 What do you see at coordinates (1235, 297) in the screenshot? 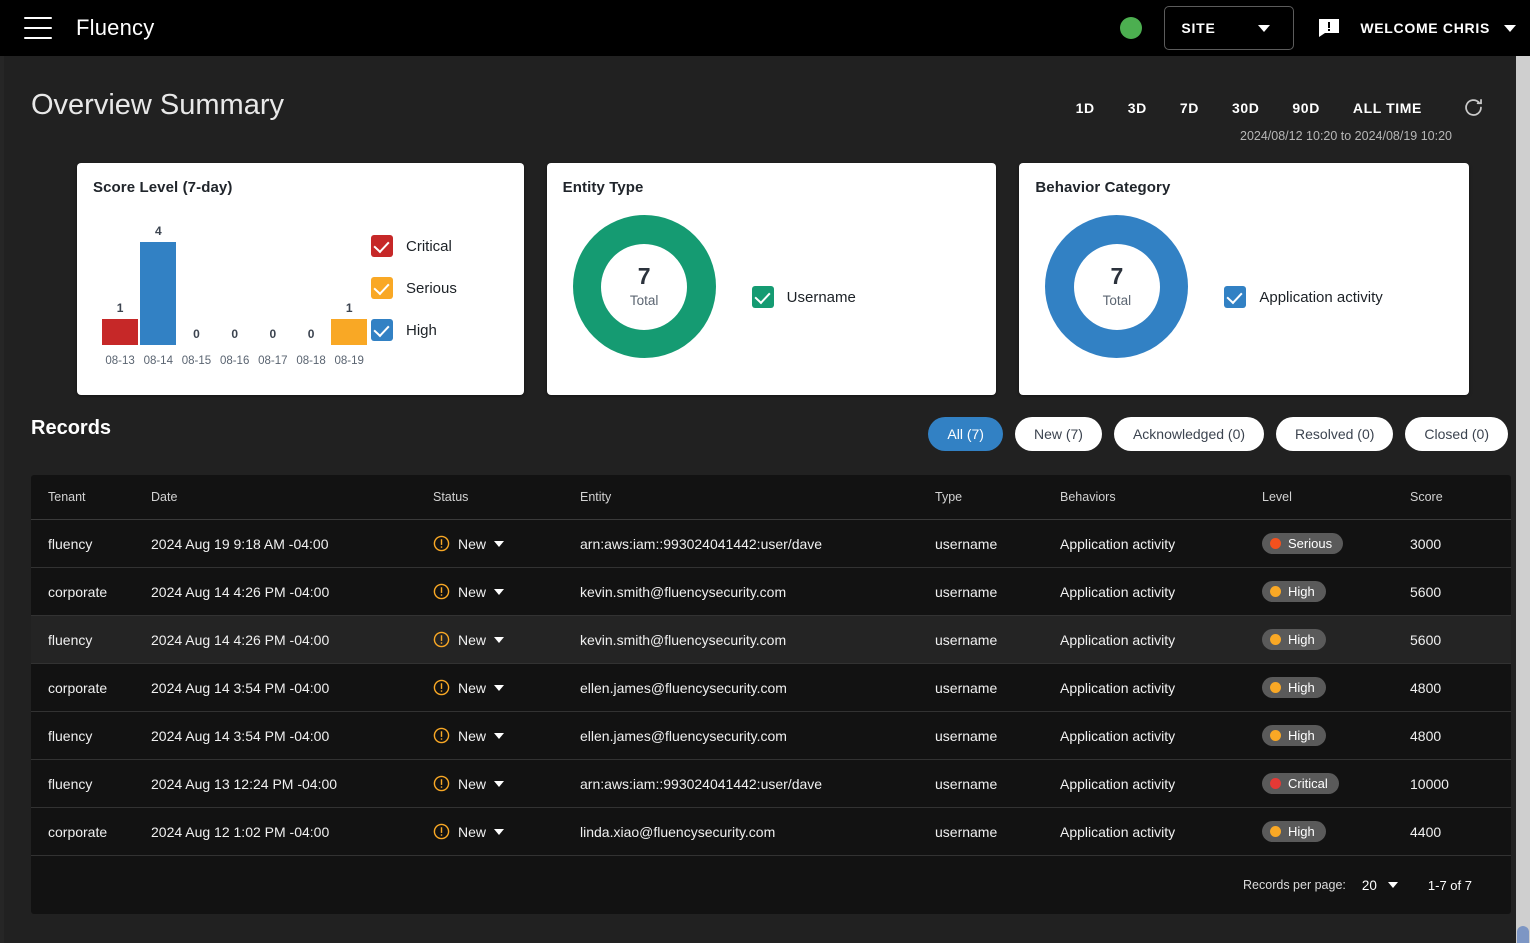
I see `legend-checkbox-application-activity` at bounding box center [1235, 297].